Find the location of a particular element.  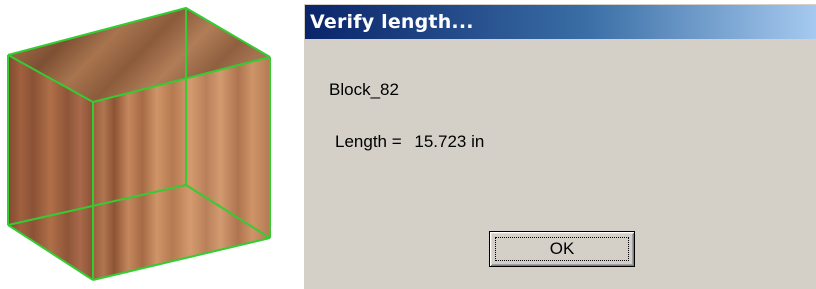

ok-button-label: OK is located at coordinates (562, 249).